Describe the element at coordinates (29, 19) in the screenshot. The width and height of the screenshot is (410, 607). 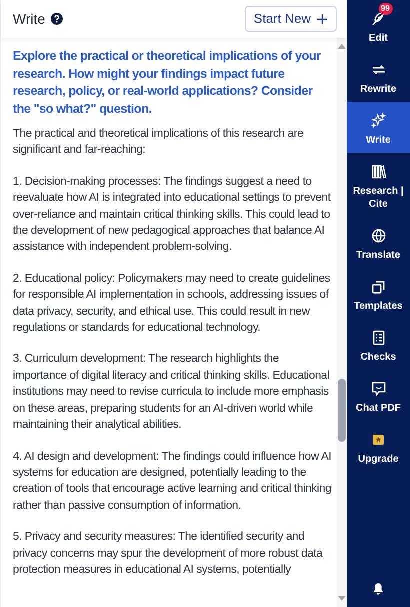
I see `panel-title: Write` at that location.